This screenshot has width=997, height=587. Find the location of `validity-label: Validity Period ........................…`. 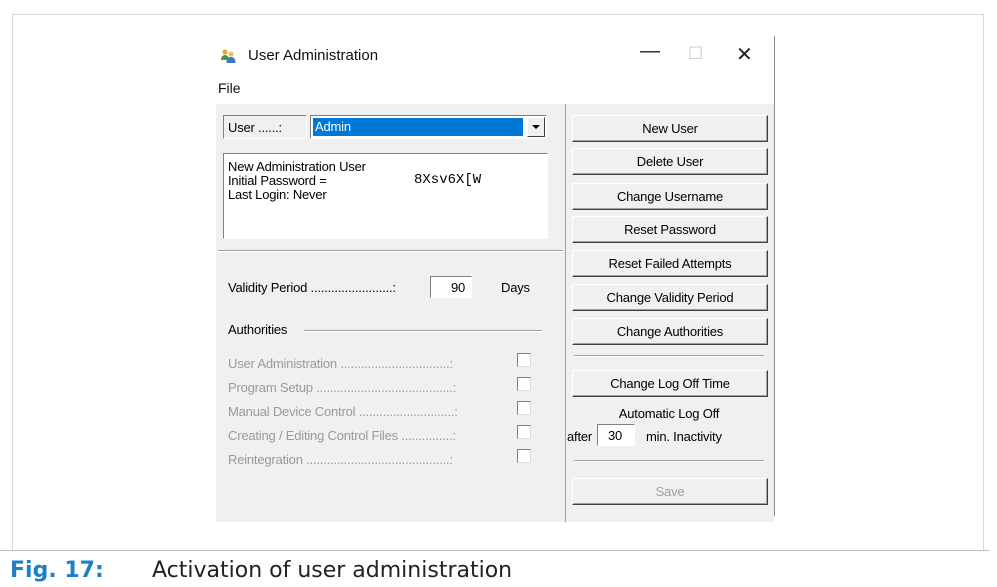

validity-label: Validity Period ........................… is located at coordinates (312, 287).